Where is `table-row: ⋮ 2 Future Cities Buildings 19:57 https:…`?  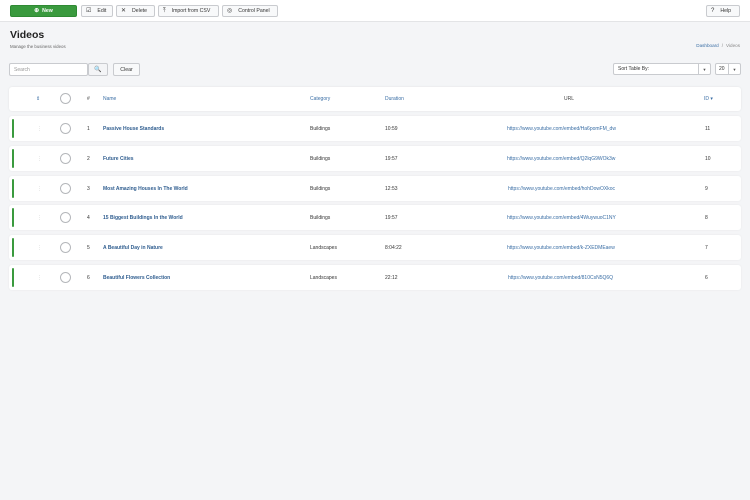 table-row: ⋮ 2 Future Cities Buildings 19:57 https:… is located at coordinates (375, 158).